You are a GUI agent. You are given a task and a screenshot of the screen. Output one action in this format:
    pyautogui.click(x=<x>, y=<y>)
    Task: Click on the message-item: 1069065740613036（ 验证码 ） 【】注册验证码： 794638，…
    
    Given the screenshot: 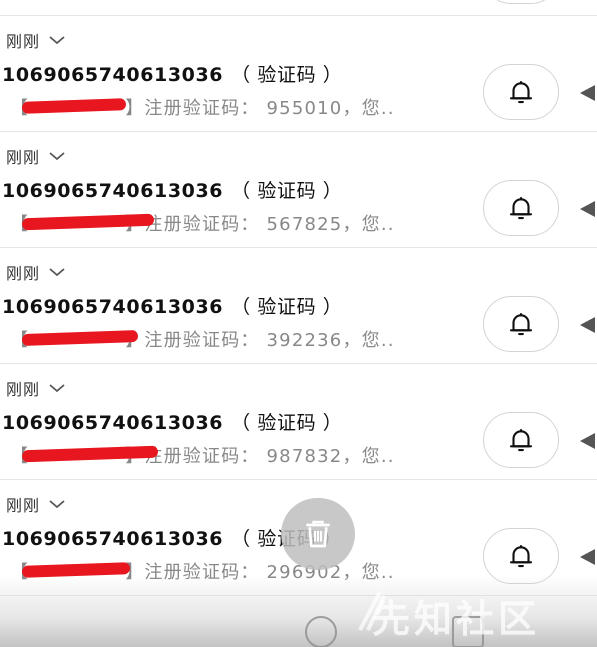 What is the action you would take?
    pyautogui.click(x=298, y=8)
    